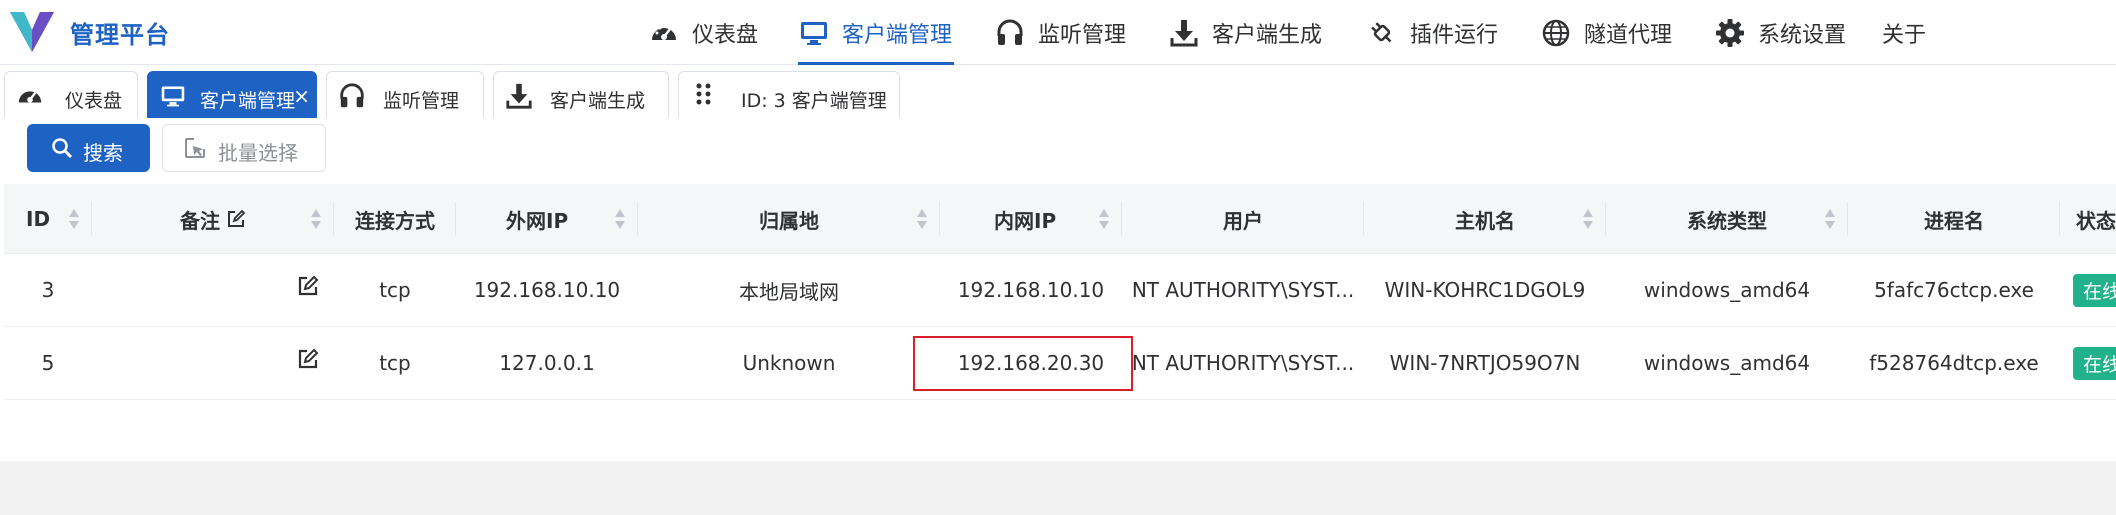 This screenshot has height=515, width=2116. What do you see at coordinates (1628, 35) in the screenshot?
I see `nav-label: 隧道代理` at bounding box center [1628, 35].